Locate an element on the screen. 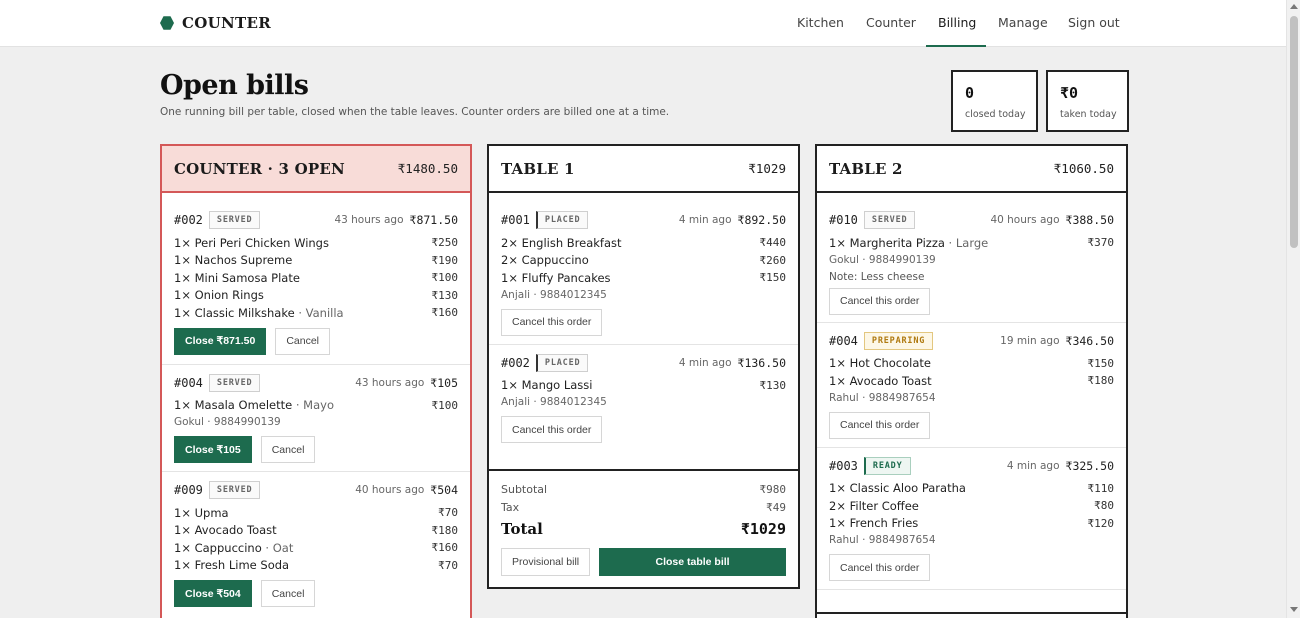 This screenshot has width=1300, height=618. order-amount: ₹504 is located at coordinates (444, 490).